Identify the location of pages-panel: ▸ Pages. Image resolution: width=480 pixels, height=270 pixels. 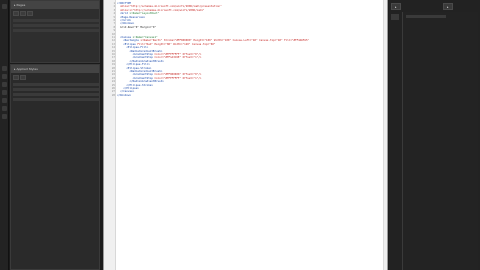
(55, 31).